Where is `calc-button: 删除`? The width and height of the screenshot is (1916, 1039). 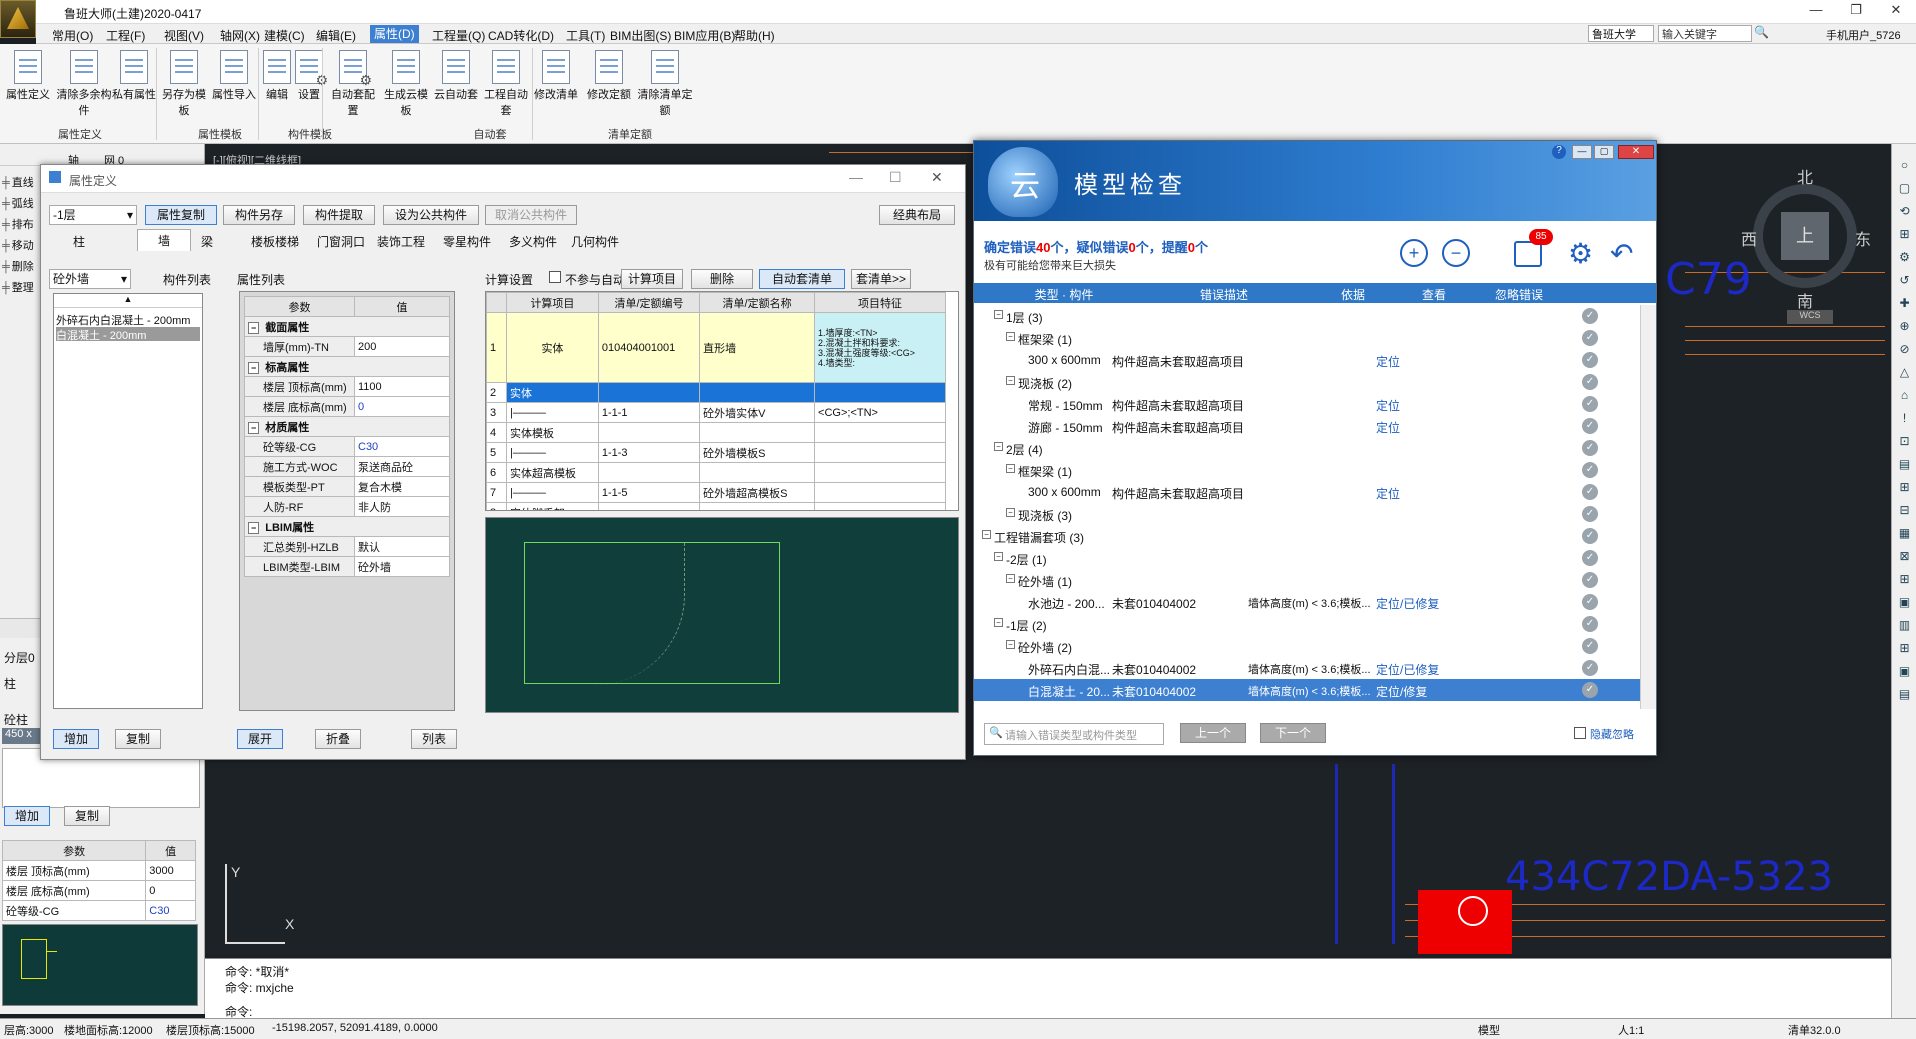 calc-button: 删除 is located at coordinates (722, 279).